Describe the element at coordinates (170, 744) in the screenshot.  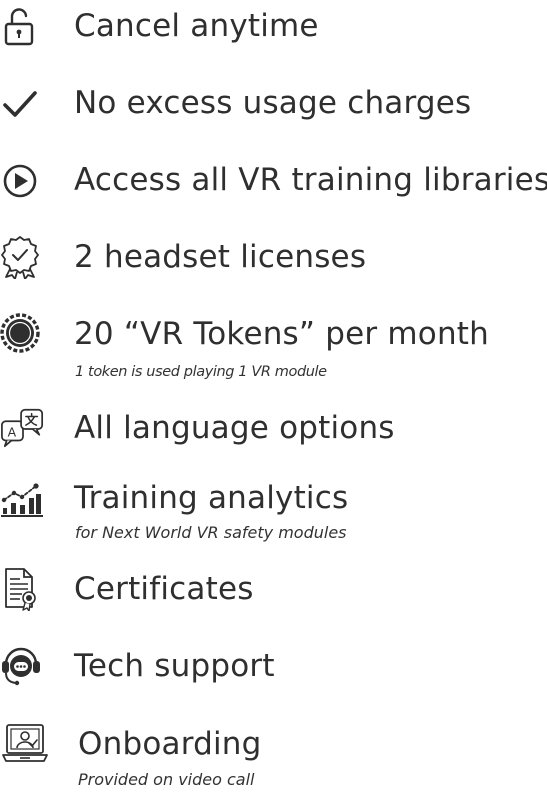
I see `feature-label-onboarding: Onboarding` at that location.